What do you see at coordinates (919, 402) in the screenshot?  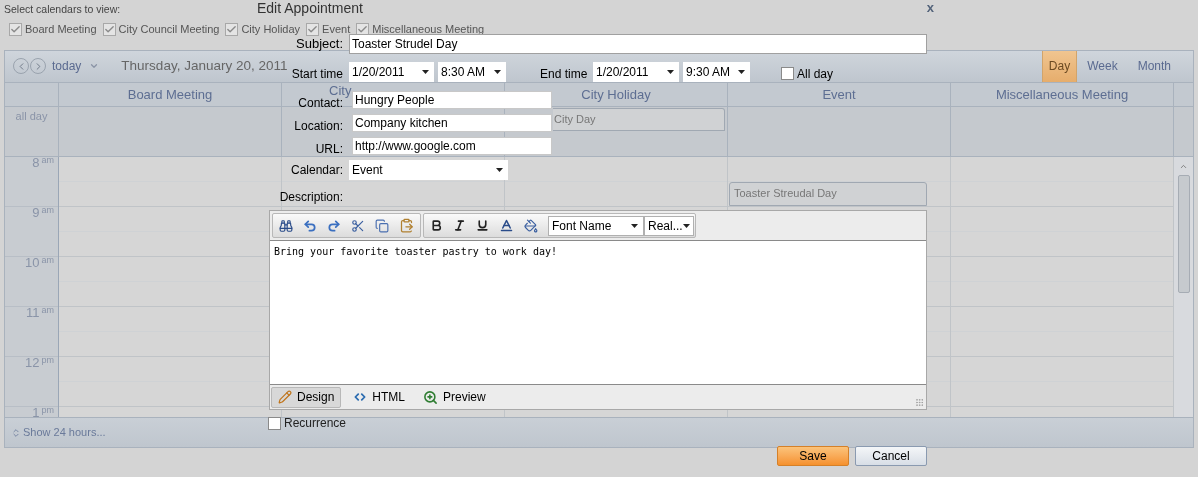 I see `resize-grip-icon` at bounding box center [919, 402].